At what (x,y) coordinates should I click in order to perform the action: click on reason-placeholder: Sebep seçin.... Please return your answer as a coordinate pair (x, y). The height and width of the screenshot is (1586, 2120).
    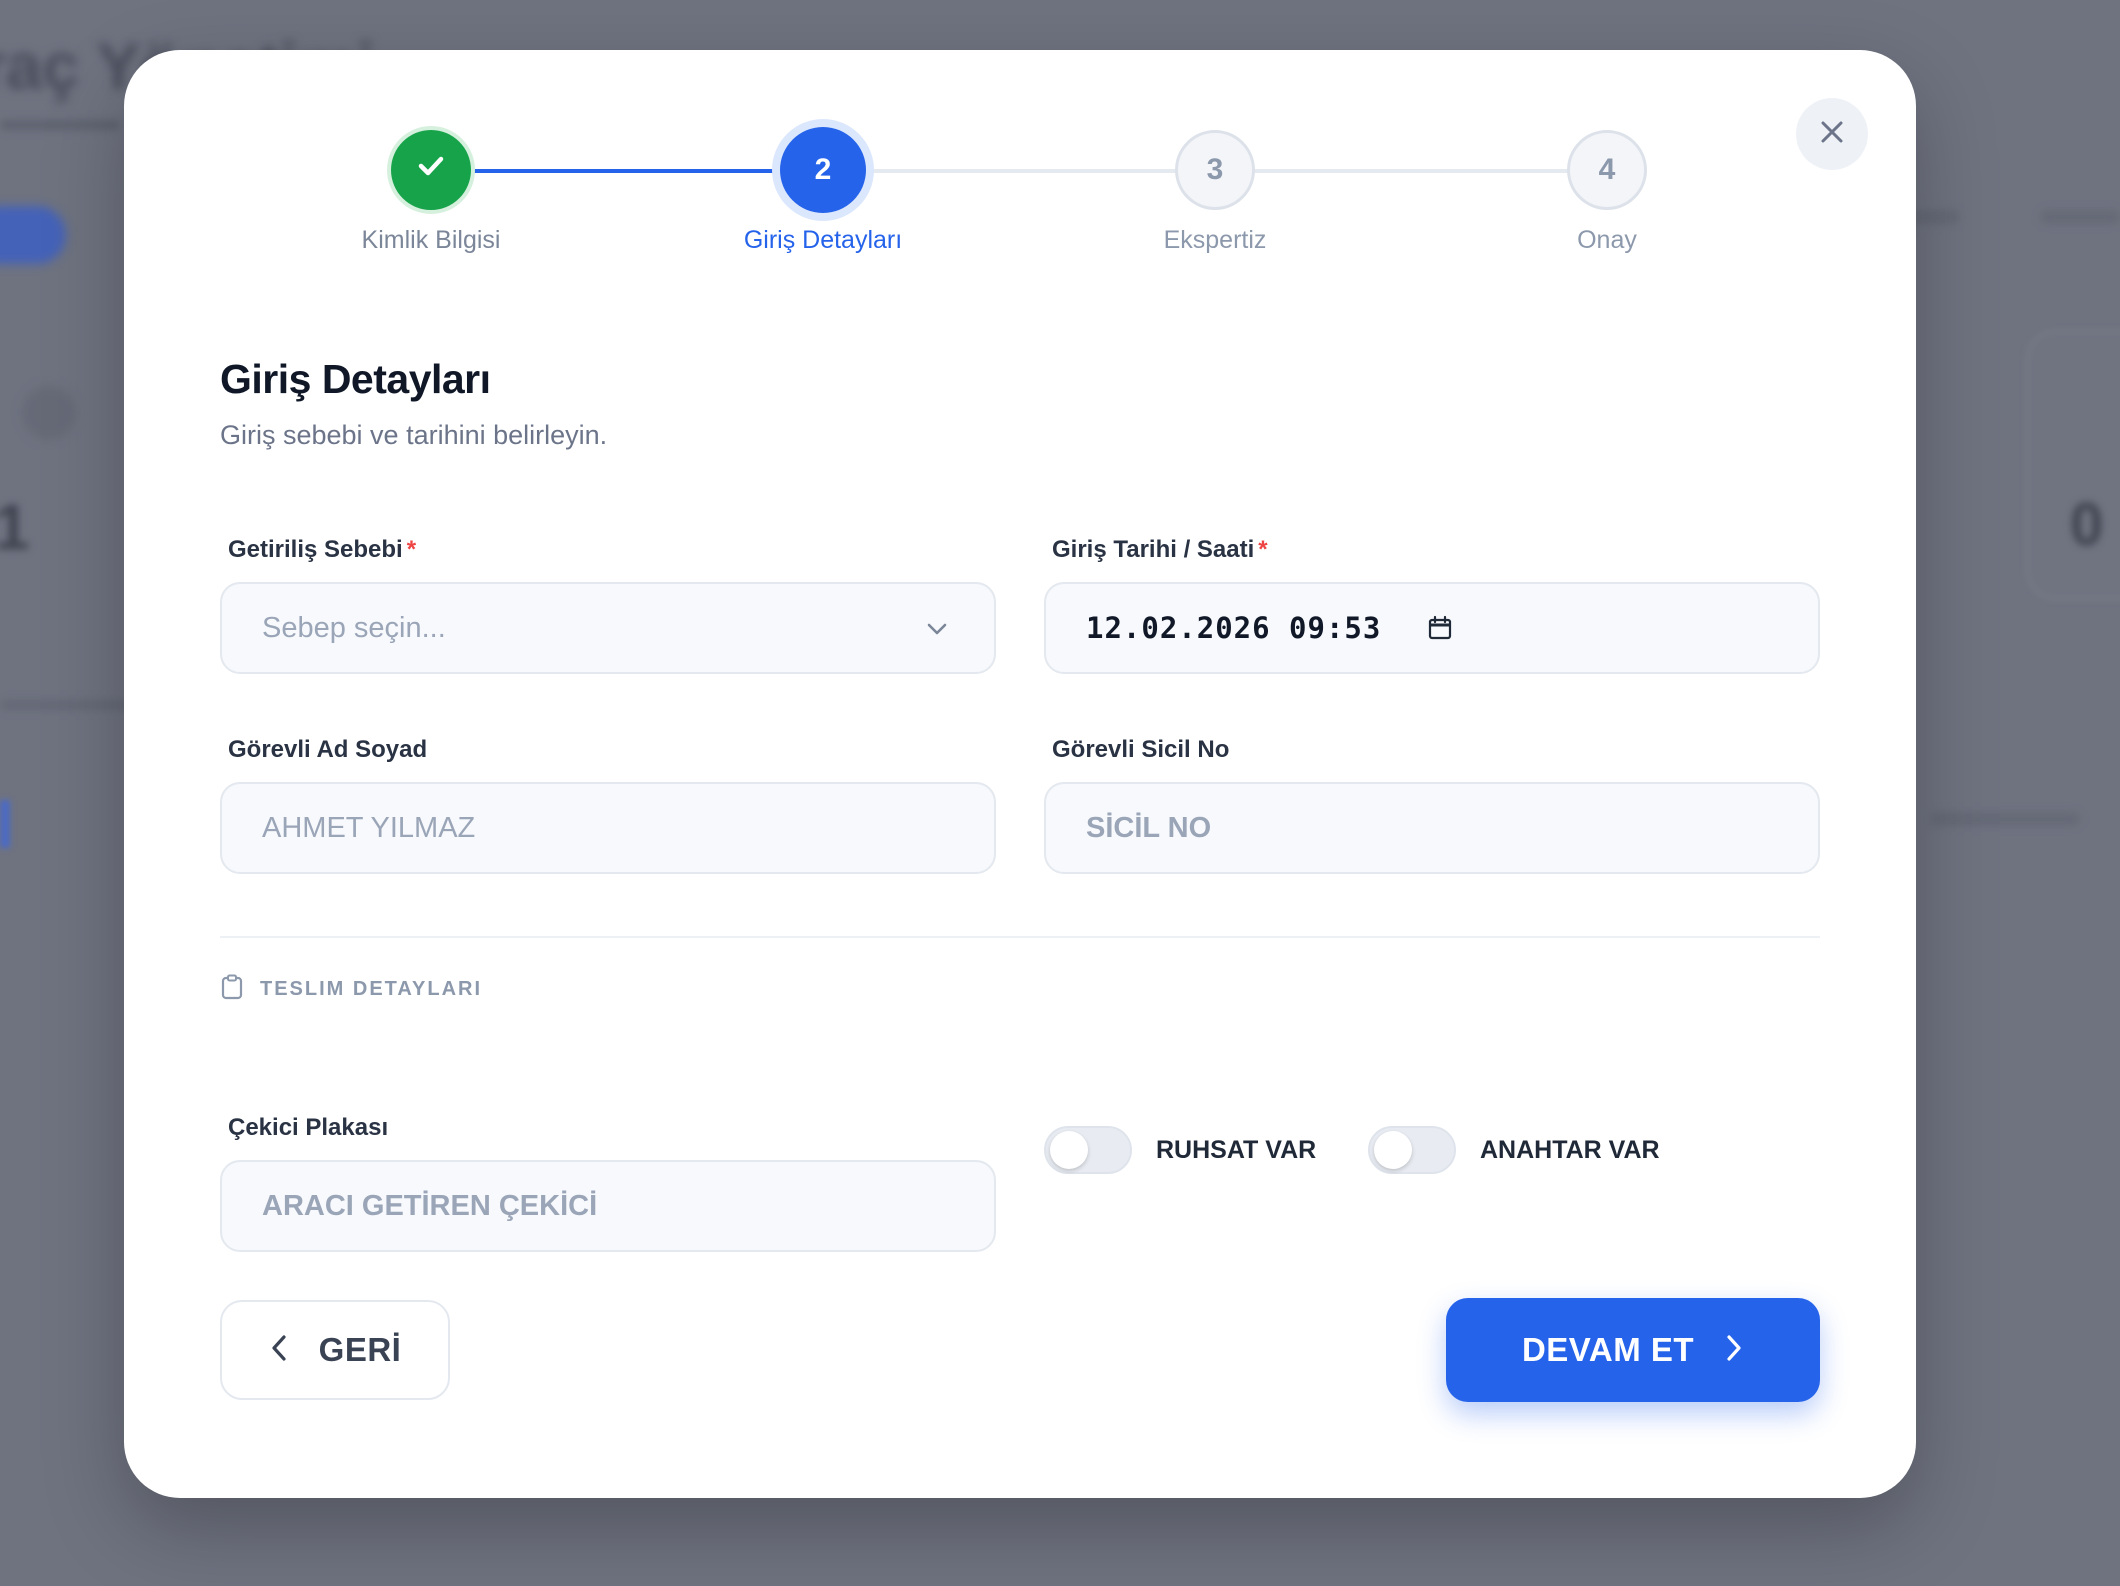
    Looking at the image, I should click on (354, 627).